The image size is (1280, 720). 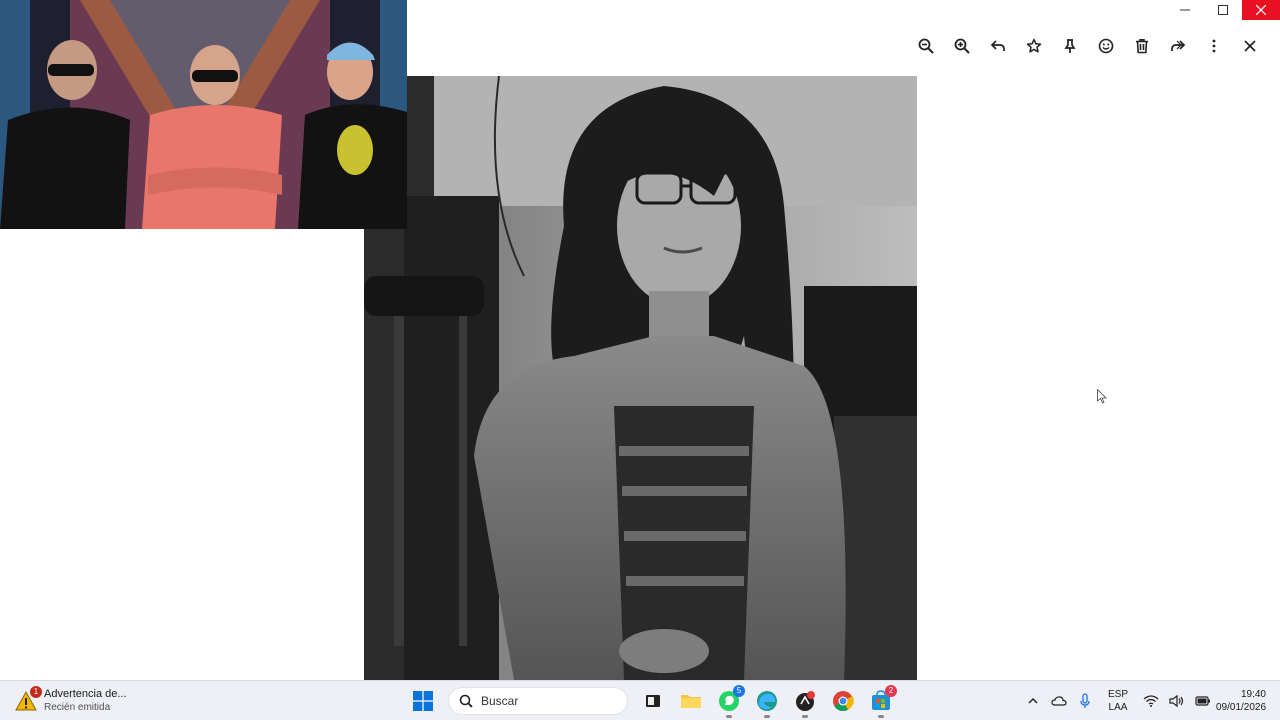 I want to click on webcam-overlay, so click(x=203, y=114).